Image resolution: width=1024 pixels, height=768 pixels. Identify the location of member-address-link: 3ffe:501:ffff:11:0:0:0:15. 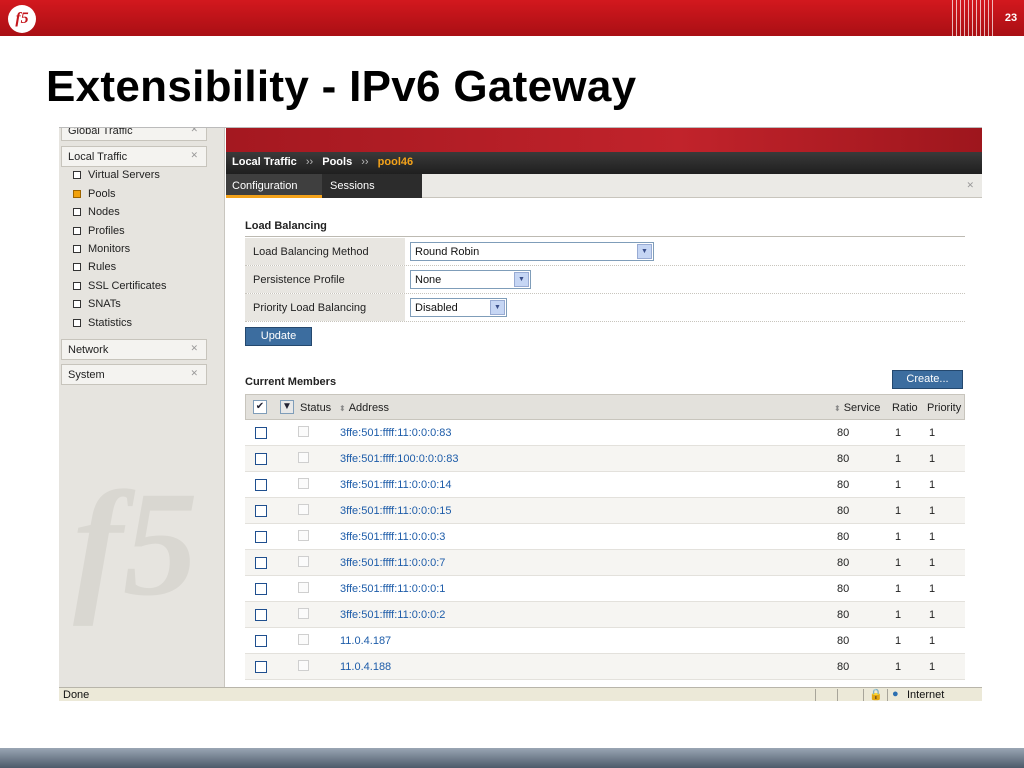
(396, 511).